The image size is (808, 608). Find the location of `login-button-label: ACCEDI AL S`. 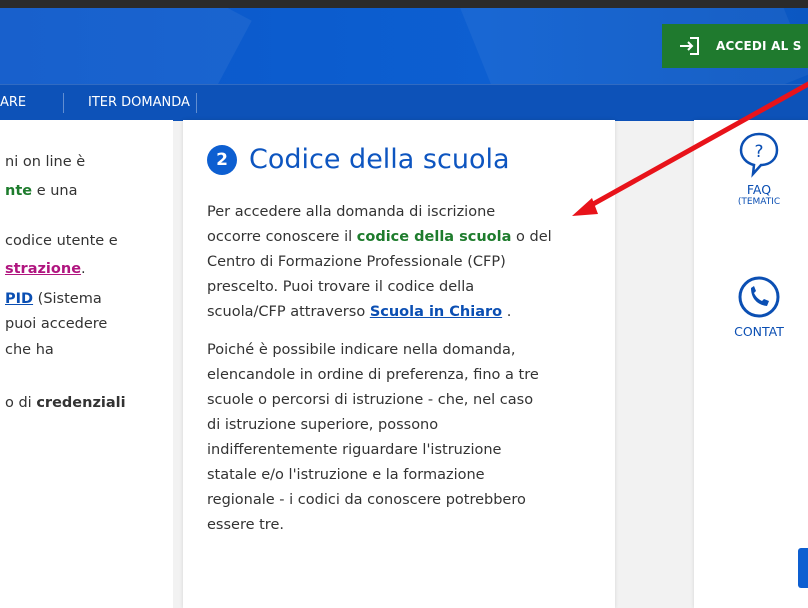

login-button-label: ACCEDI AL S is located at coordinates (759, 46).